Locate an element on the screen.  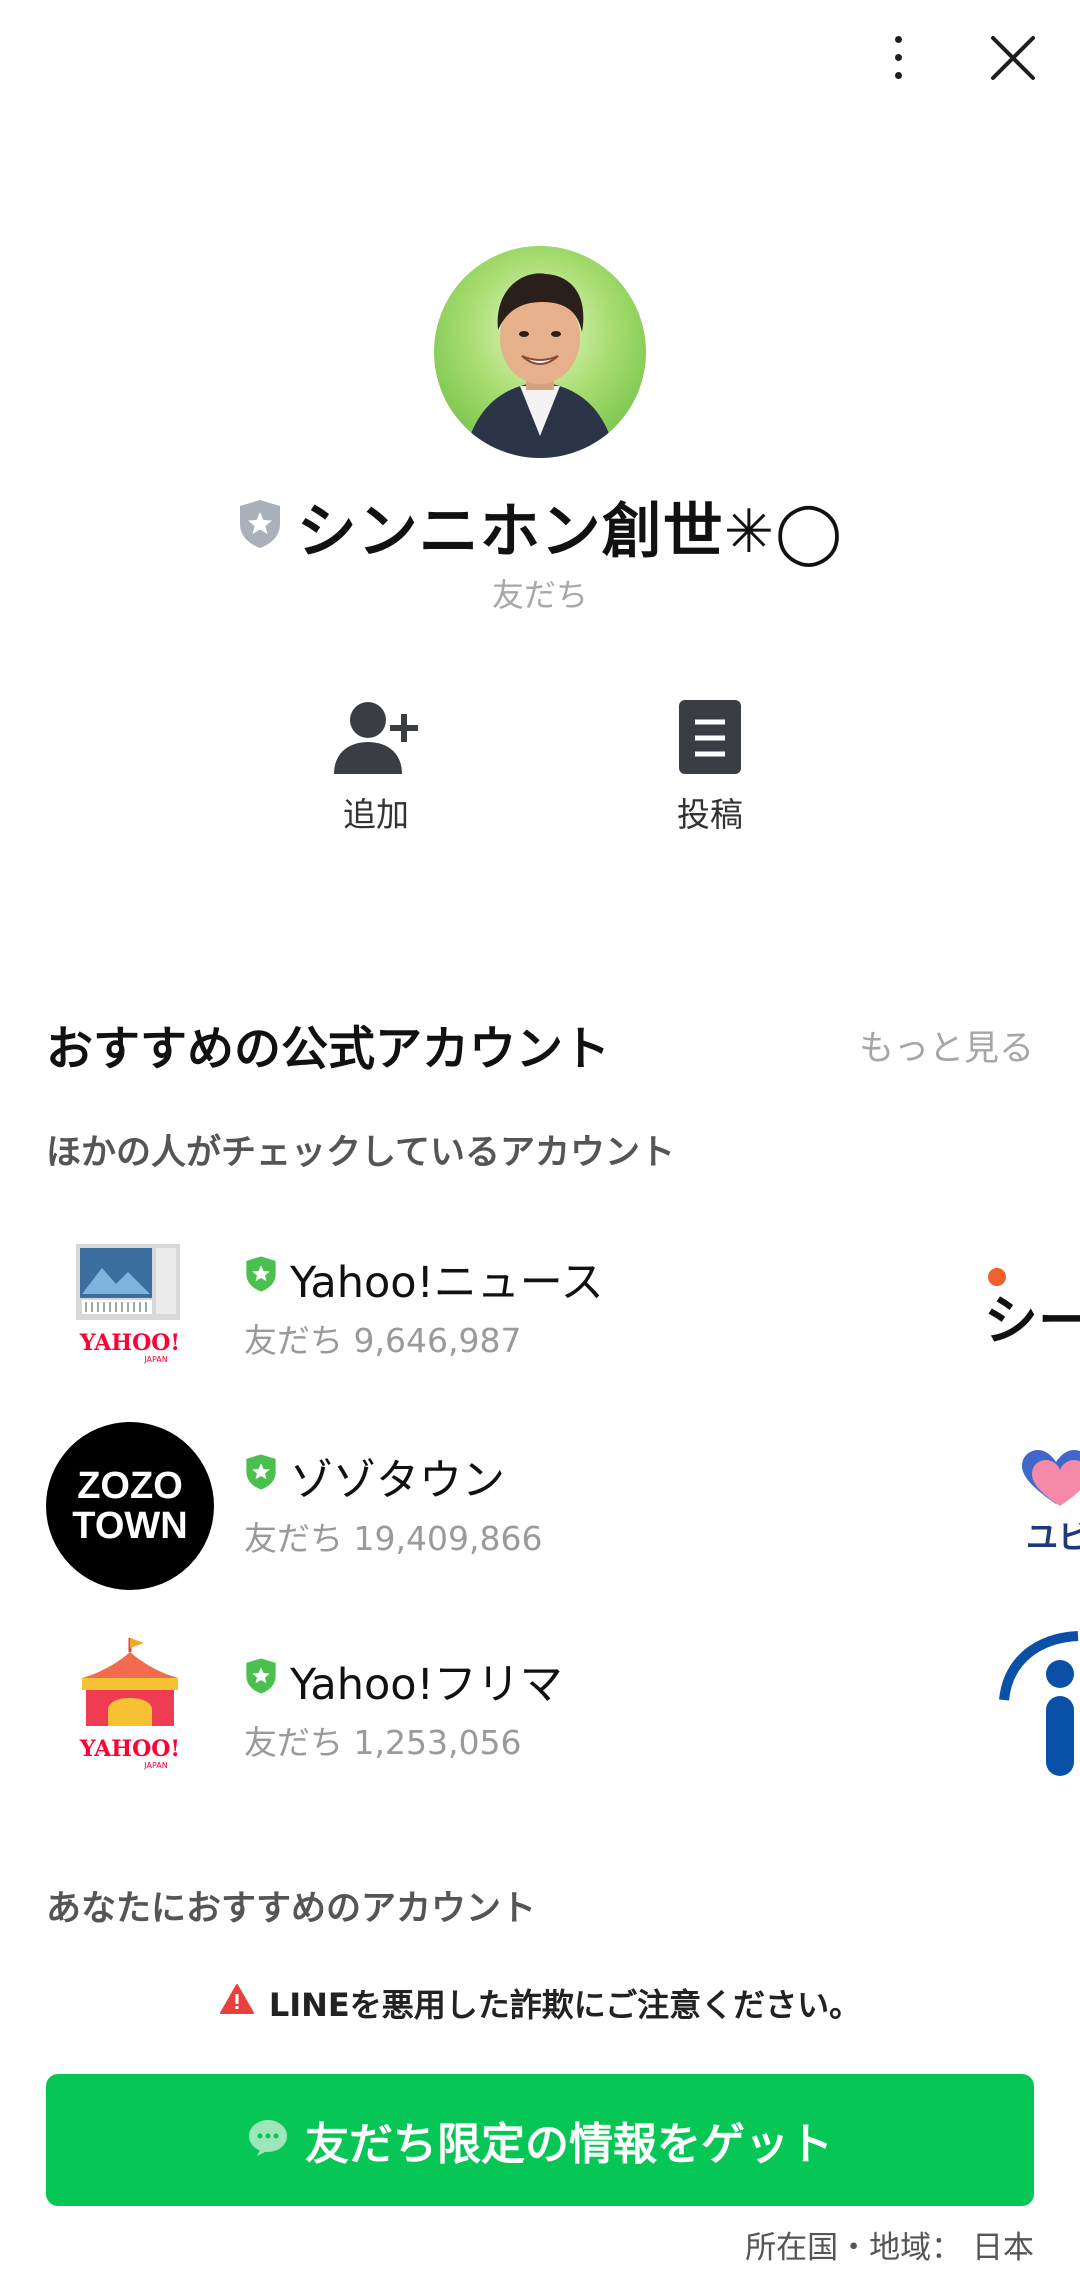
recommend-title: おすすめの公式アカウント is located at coordinates (328, 1049).